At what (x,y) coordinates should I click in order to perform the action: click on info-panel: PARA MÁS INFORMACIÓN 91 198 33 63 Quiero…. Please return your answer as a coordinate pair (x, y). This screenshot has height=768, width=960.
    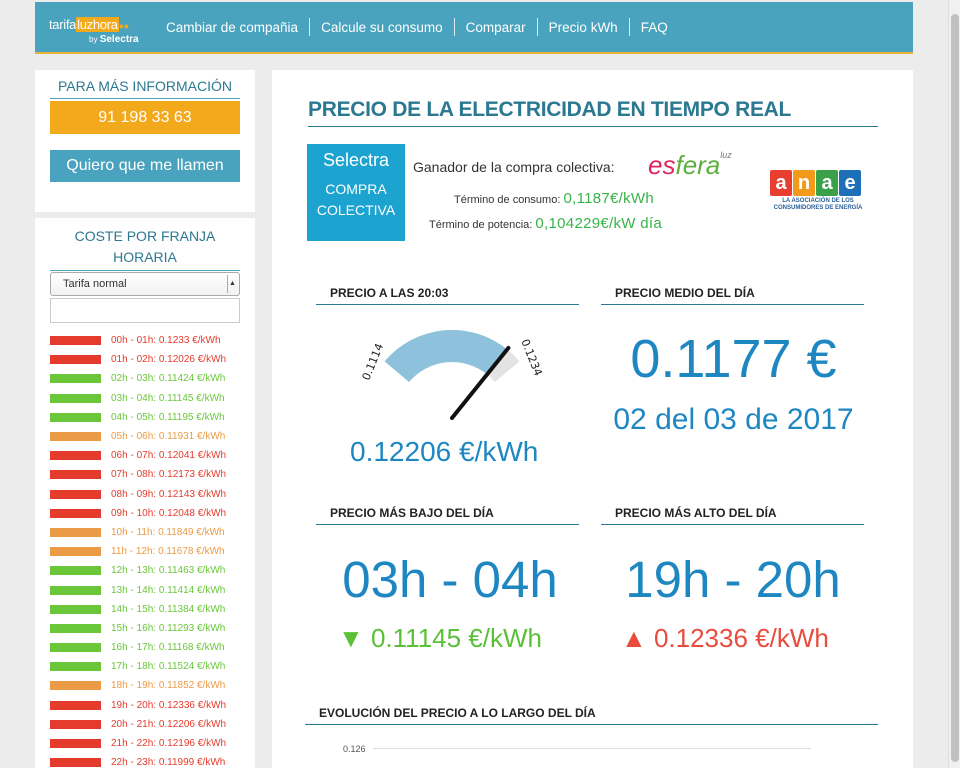
    Looking at the image, I should click on (145, 141).